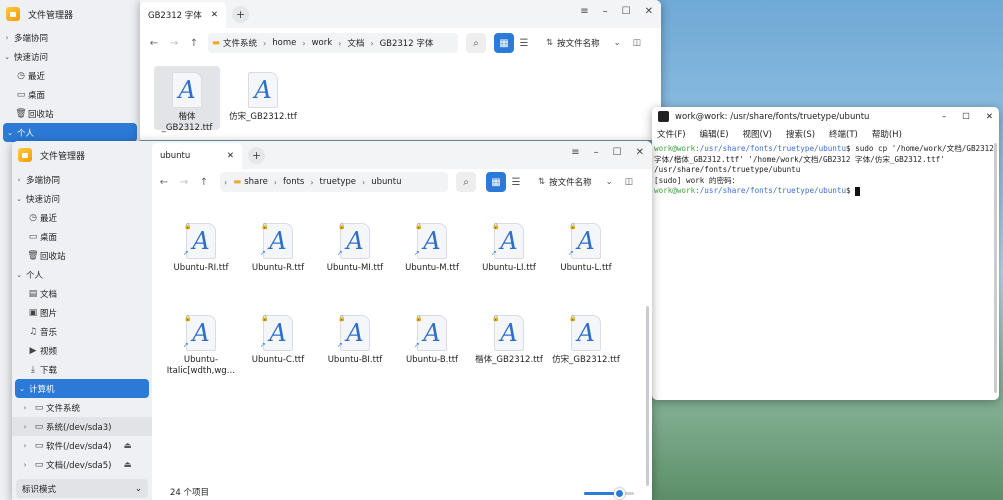  I want to click on sidebar-item-pictures: ▣ 图片, so click(82, 312).